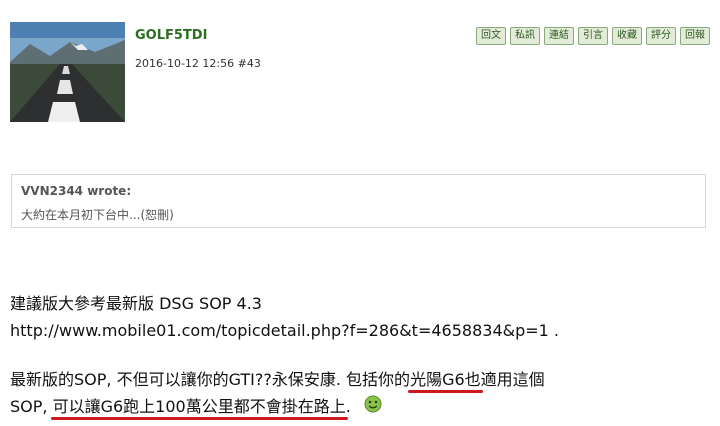 Image resolution: width=720 pixels, height=426 pixels. I want to click on underlined-text: 可以讓G6跑上100萬公里都不會掛在路上, so click(199, 408).